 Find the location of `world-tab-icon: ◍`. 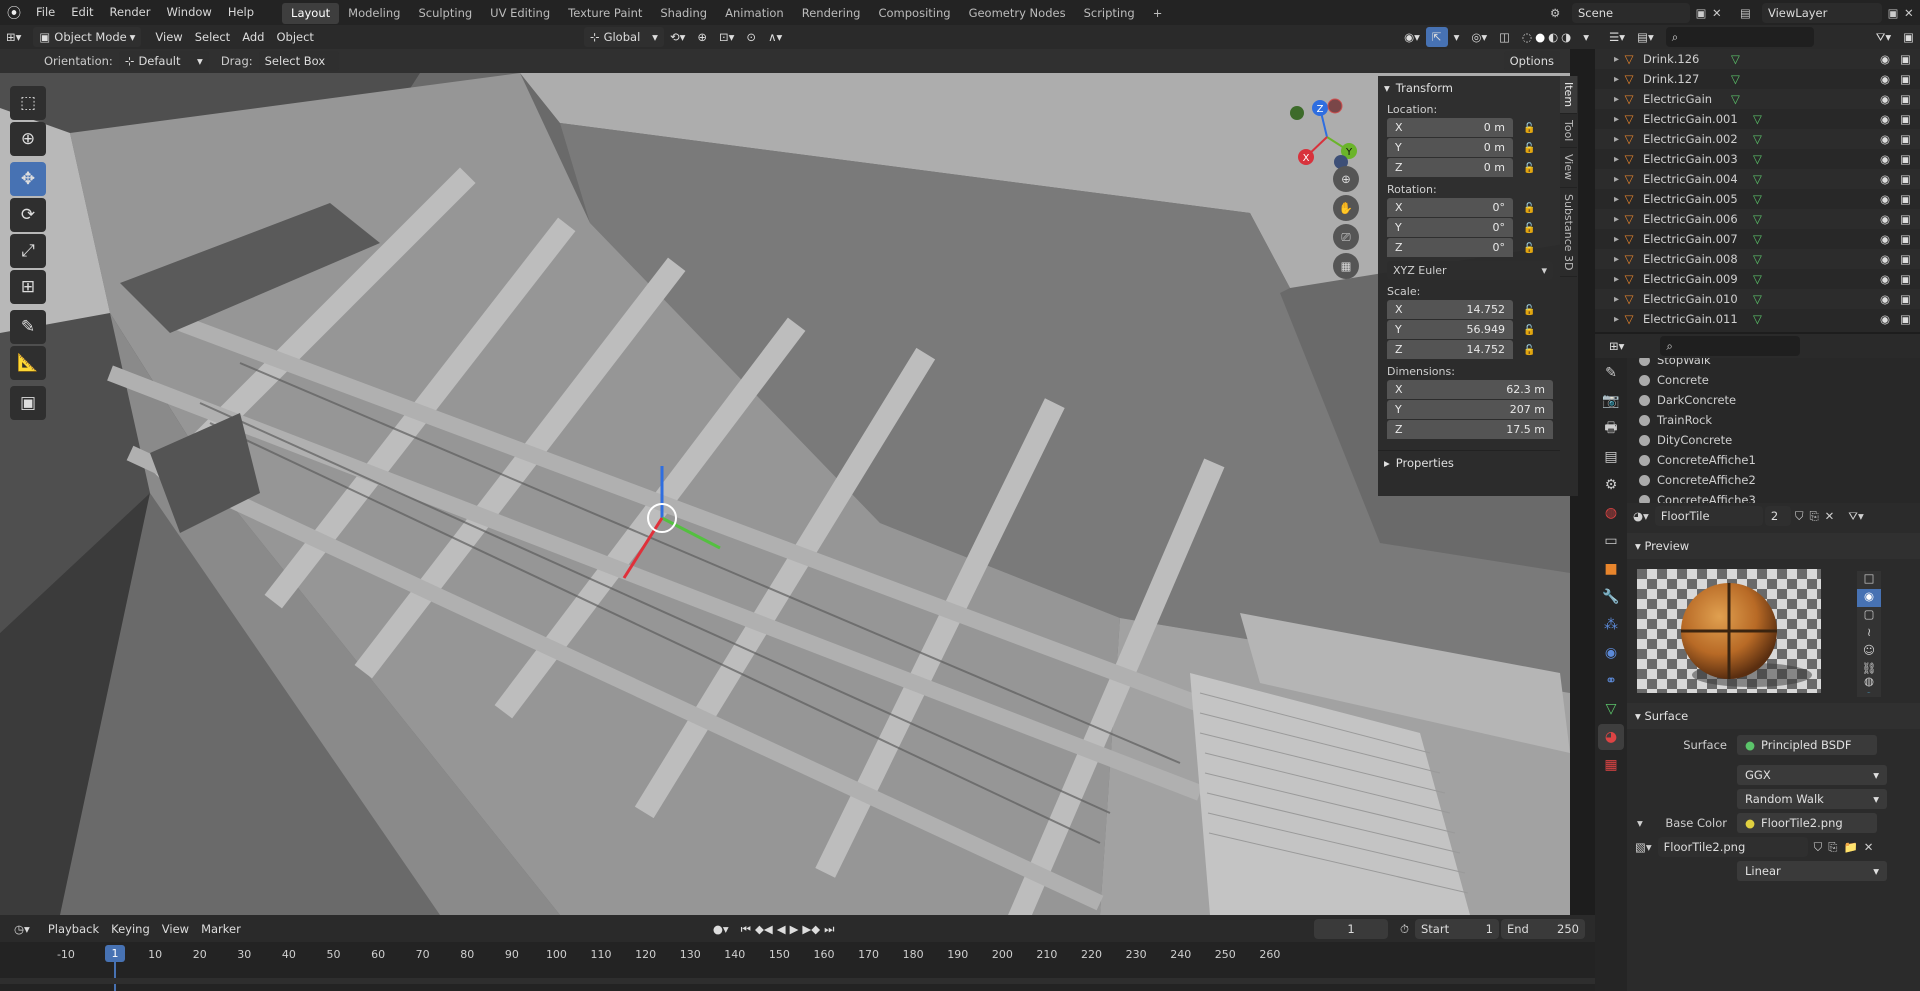

world-tab-icon: ◍ is located at coordinates (1611, 513).